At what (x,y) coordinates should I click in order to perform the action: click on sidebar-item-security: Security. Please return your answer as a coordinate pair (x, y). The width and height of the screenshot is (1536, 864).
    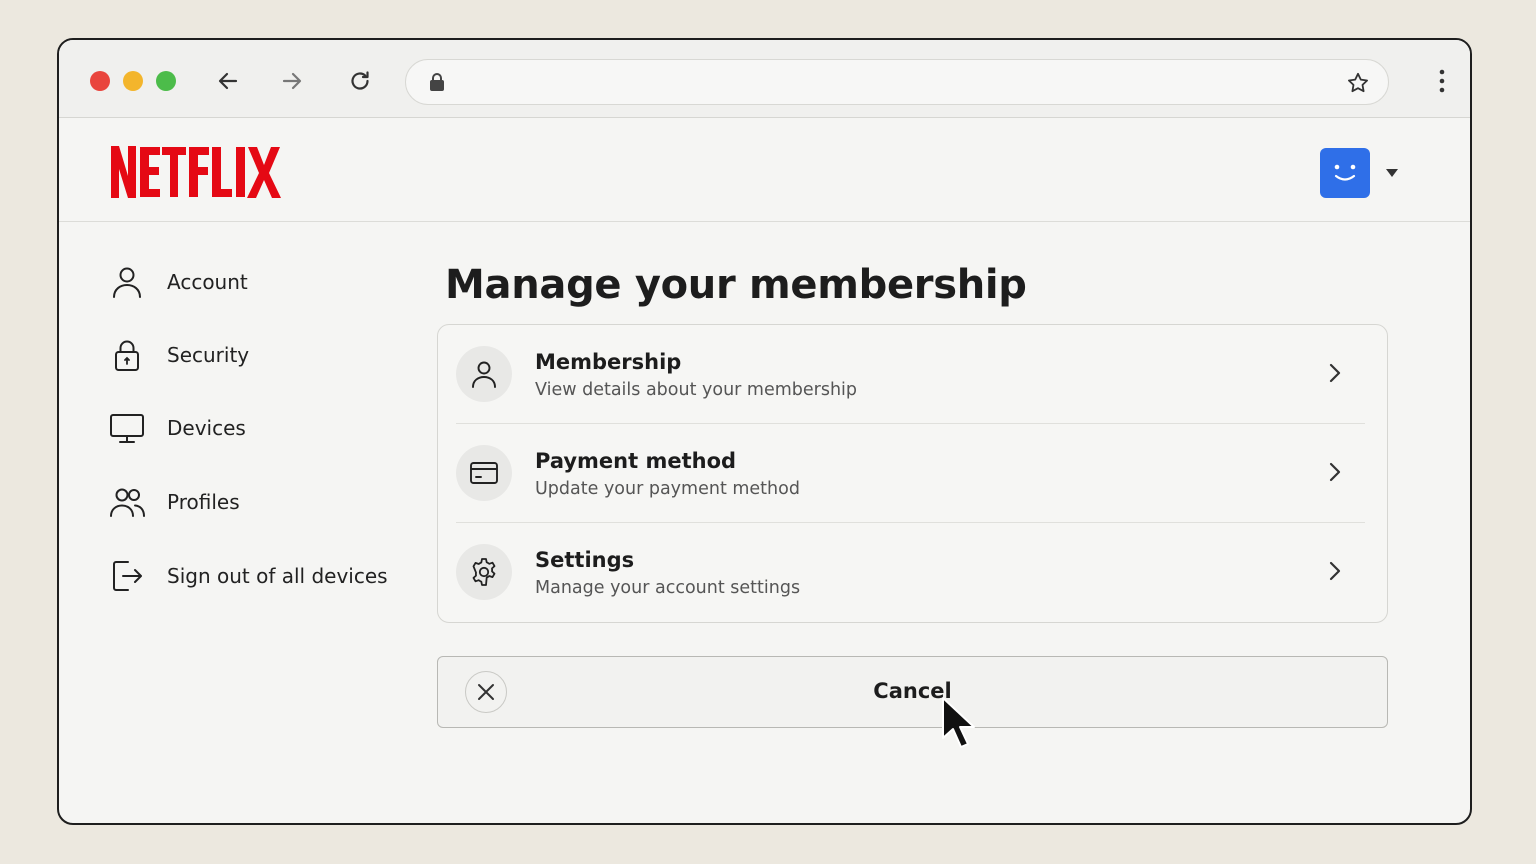
    Looking at the image, I should click on (179, 355).